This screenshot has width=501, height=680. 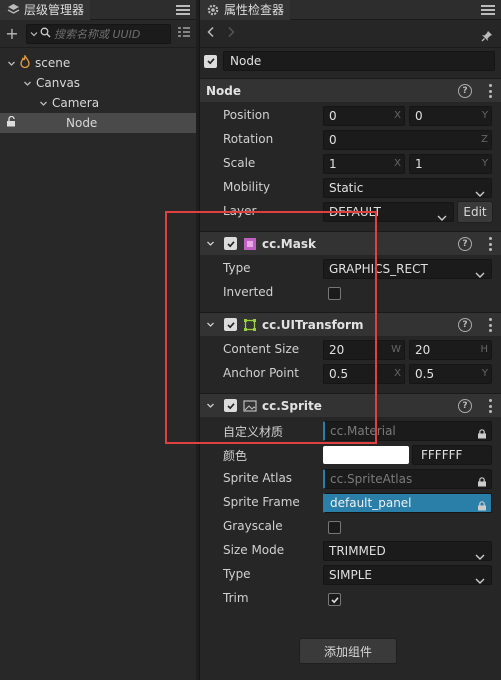 I want to click on sprite-enabled-checkbox, so click(x=230, y=405).